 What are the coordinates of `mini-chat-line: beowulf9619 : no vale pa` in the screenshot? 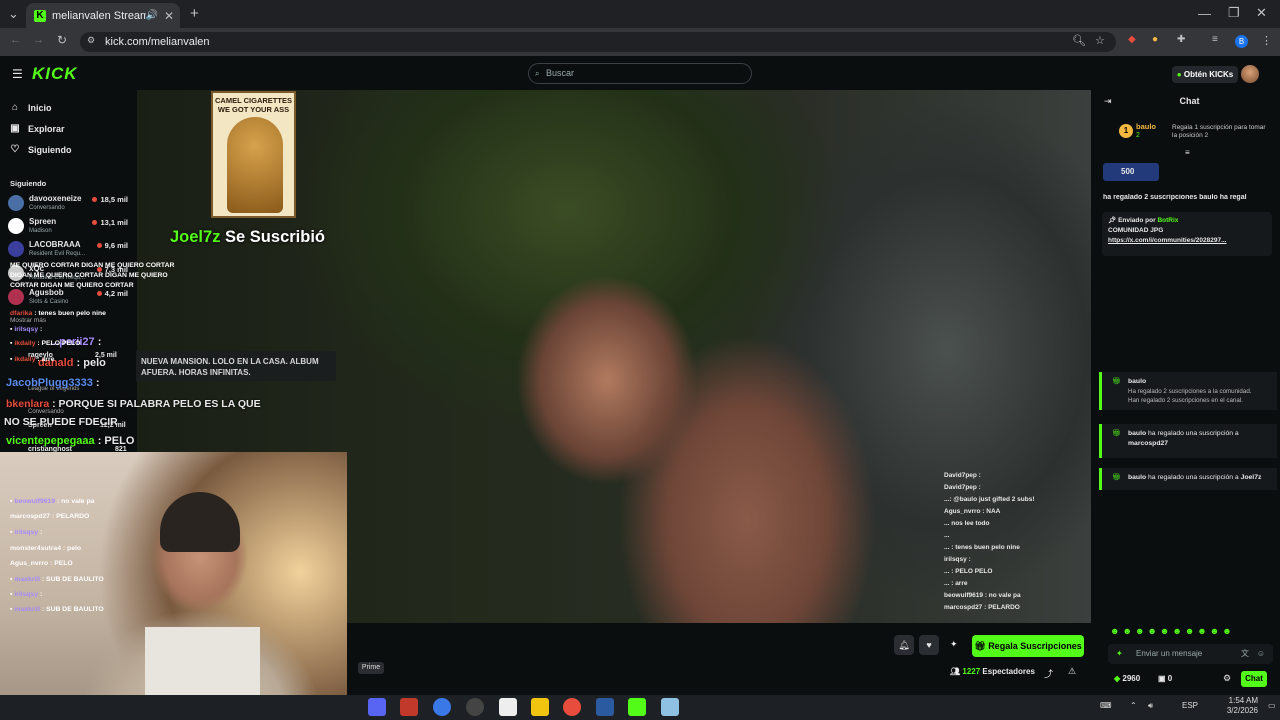 It's located at (982, 595).